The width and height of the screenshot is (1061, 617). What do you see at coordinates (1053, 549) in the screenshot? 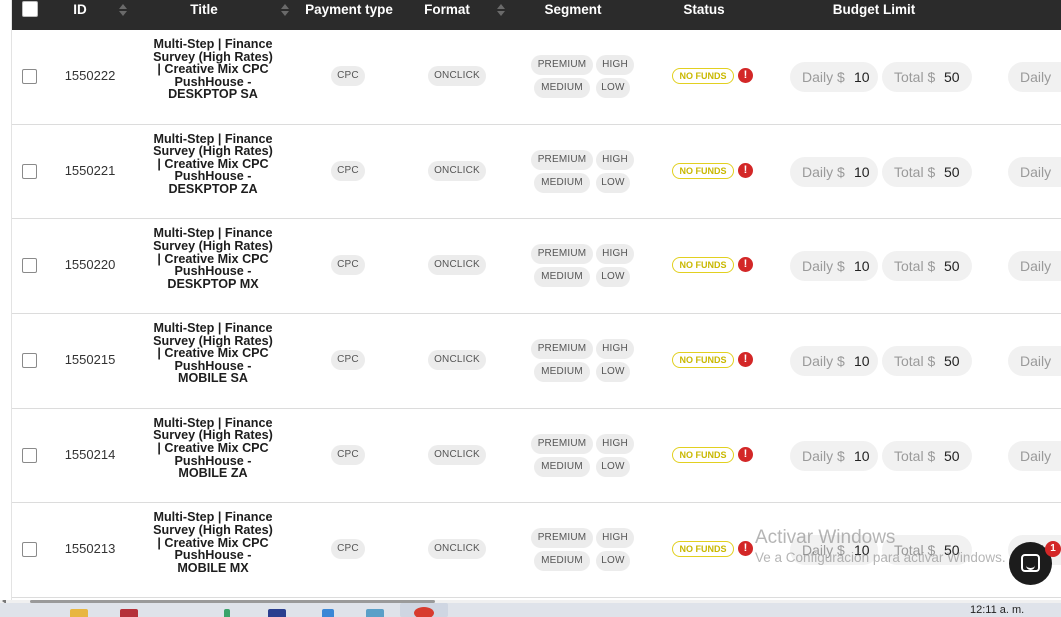
I see `chat-notification-badge: 1` at bounding box center [1053, 549].